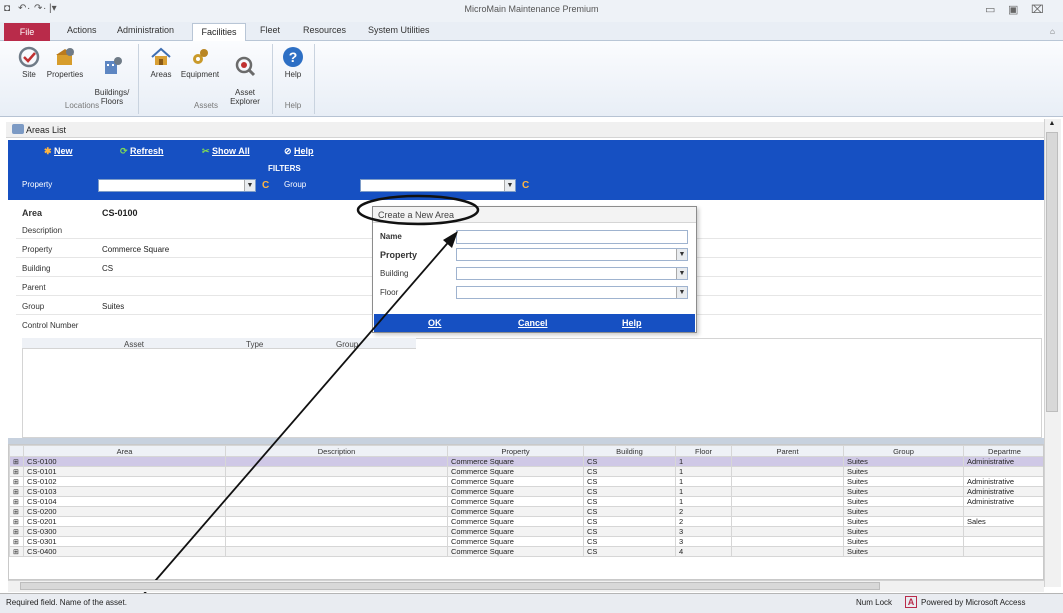 The height and width of the screenshot is (613, 1063). I want to click on status-message: Required field. Name of the asset., so click(66, 602).